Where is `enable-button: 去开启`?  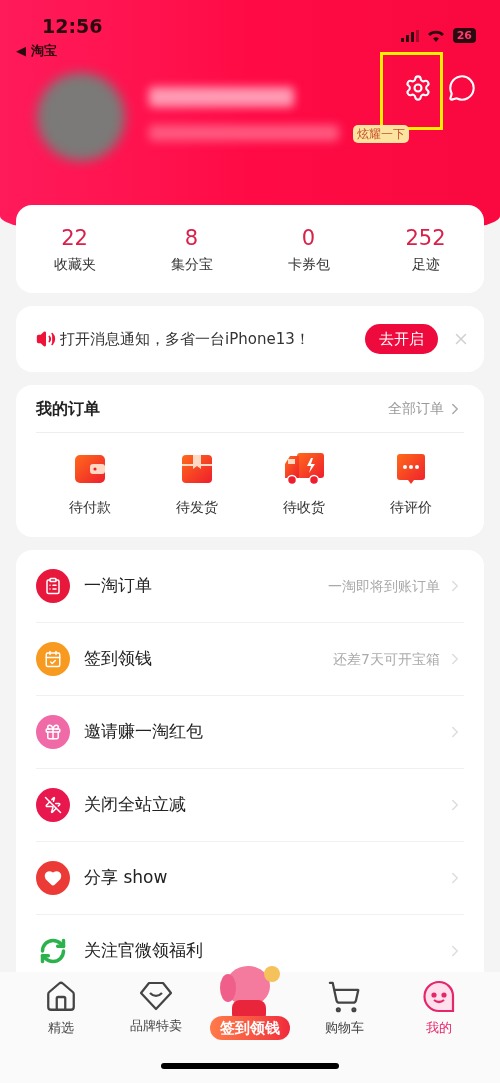
enable-button: 去开启 is located at coordinates (401, 339).